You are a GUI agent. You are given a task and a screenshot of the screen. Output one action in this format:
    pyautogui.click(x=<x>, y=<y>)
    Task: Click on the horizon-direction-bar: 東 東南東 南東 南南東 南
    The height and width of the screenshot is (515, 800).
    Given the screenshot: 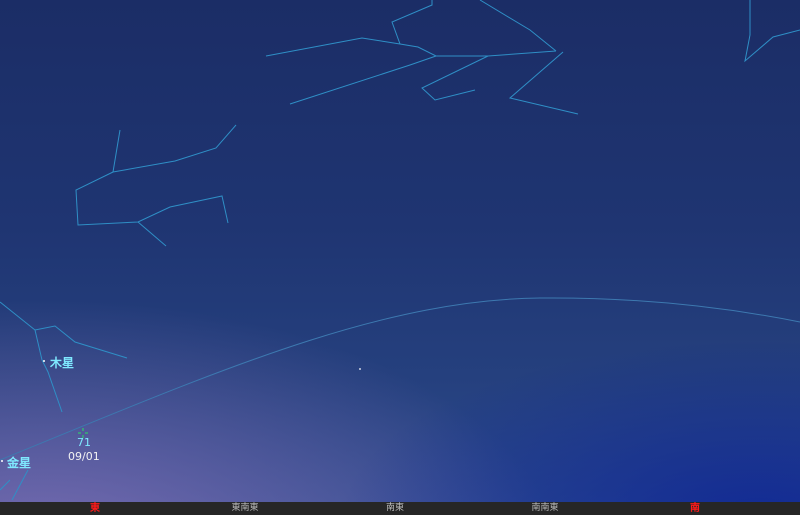 What is the action you would take?
    pyautogui.click(x=400, y=508)
    